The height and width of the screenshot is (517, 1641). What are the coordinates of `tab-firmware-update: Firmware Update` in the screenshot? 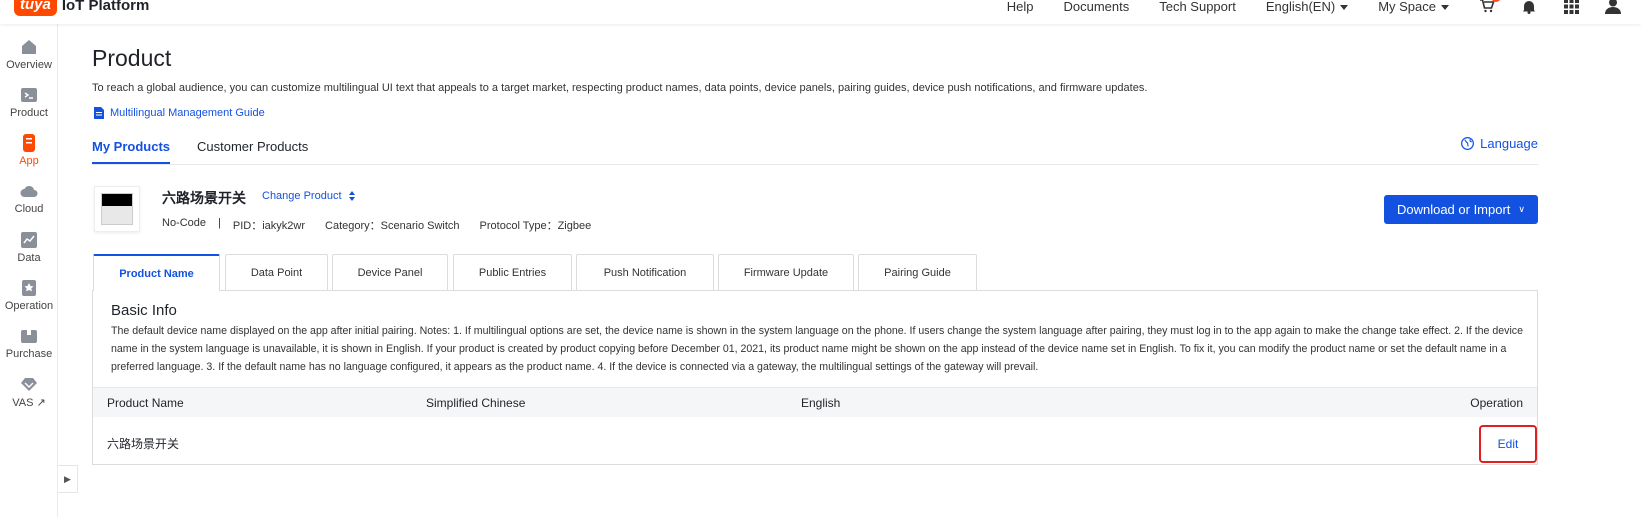 It's located at (786, 272).